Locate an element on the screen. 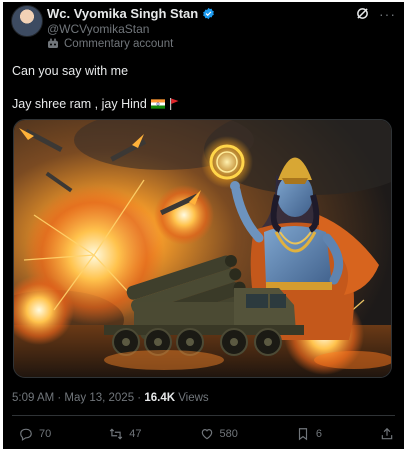  verified-badge-icon is located at coordinates (209, 13).